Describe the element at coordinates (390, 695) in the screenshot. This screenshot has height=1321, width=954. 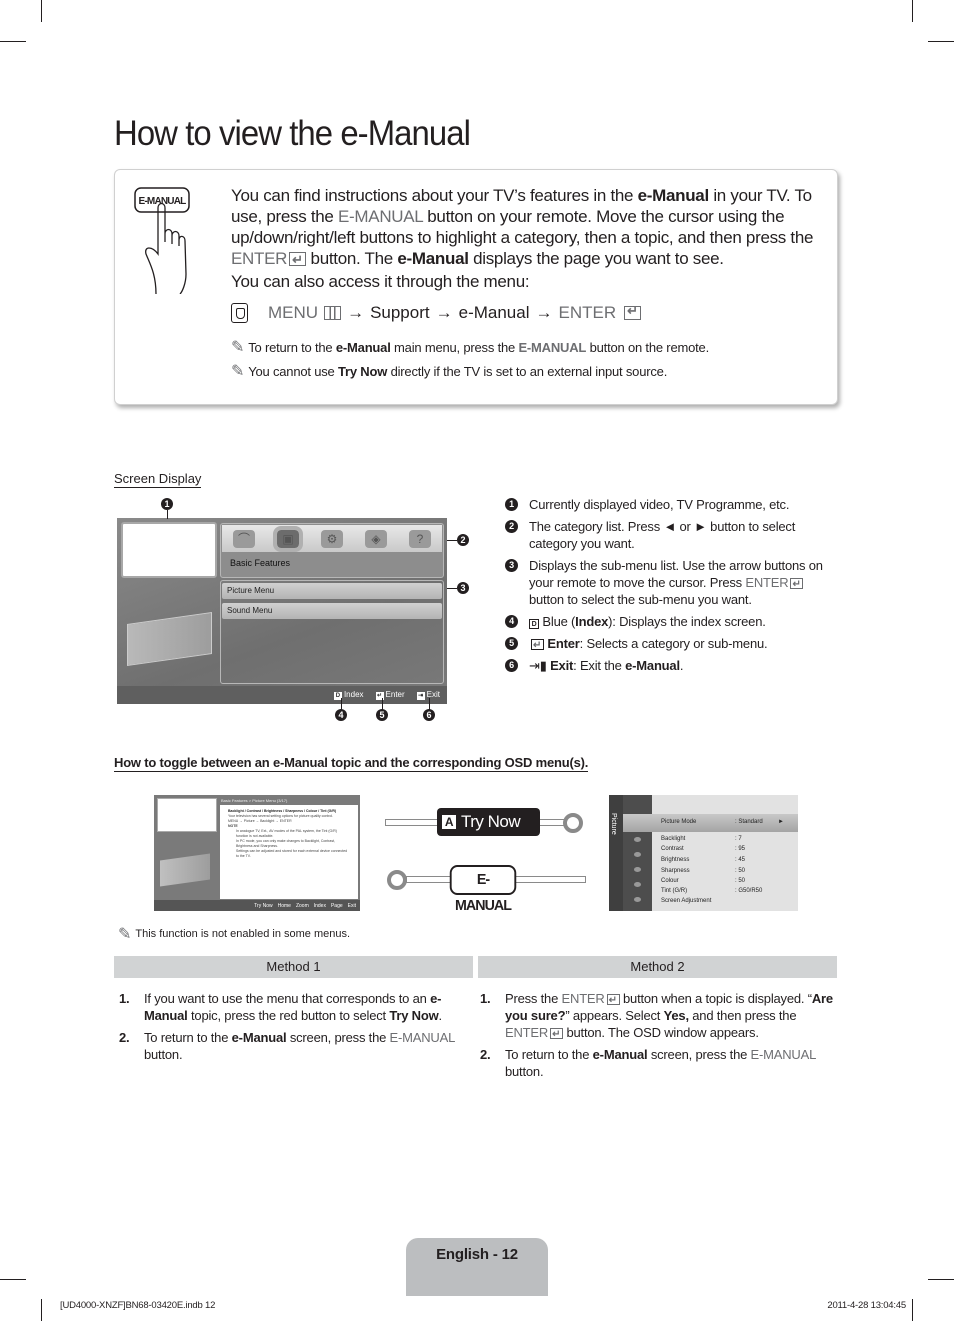
I see `footer-enter: ↵ Enter` at that location.